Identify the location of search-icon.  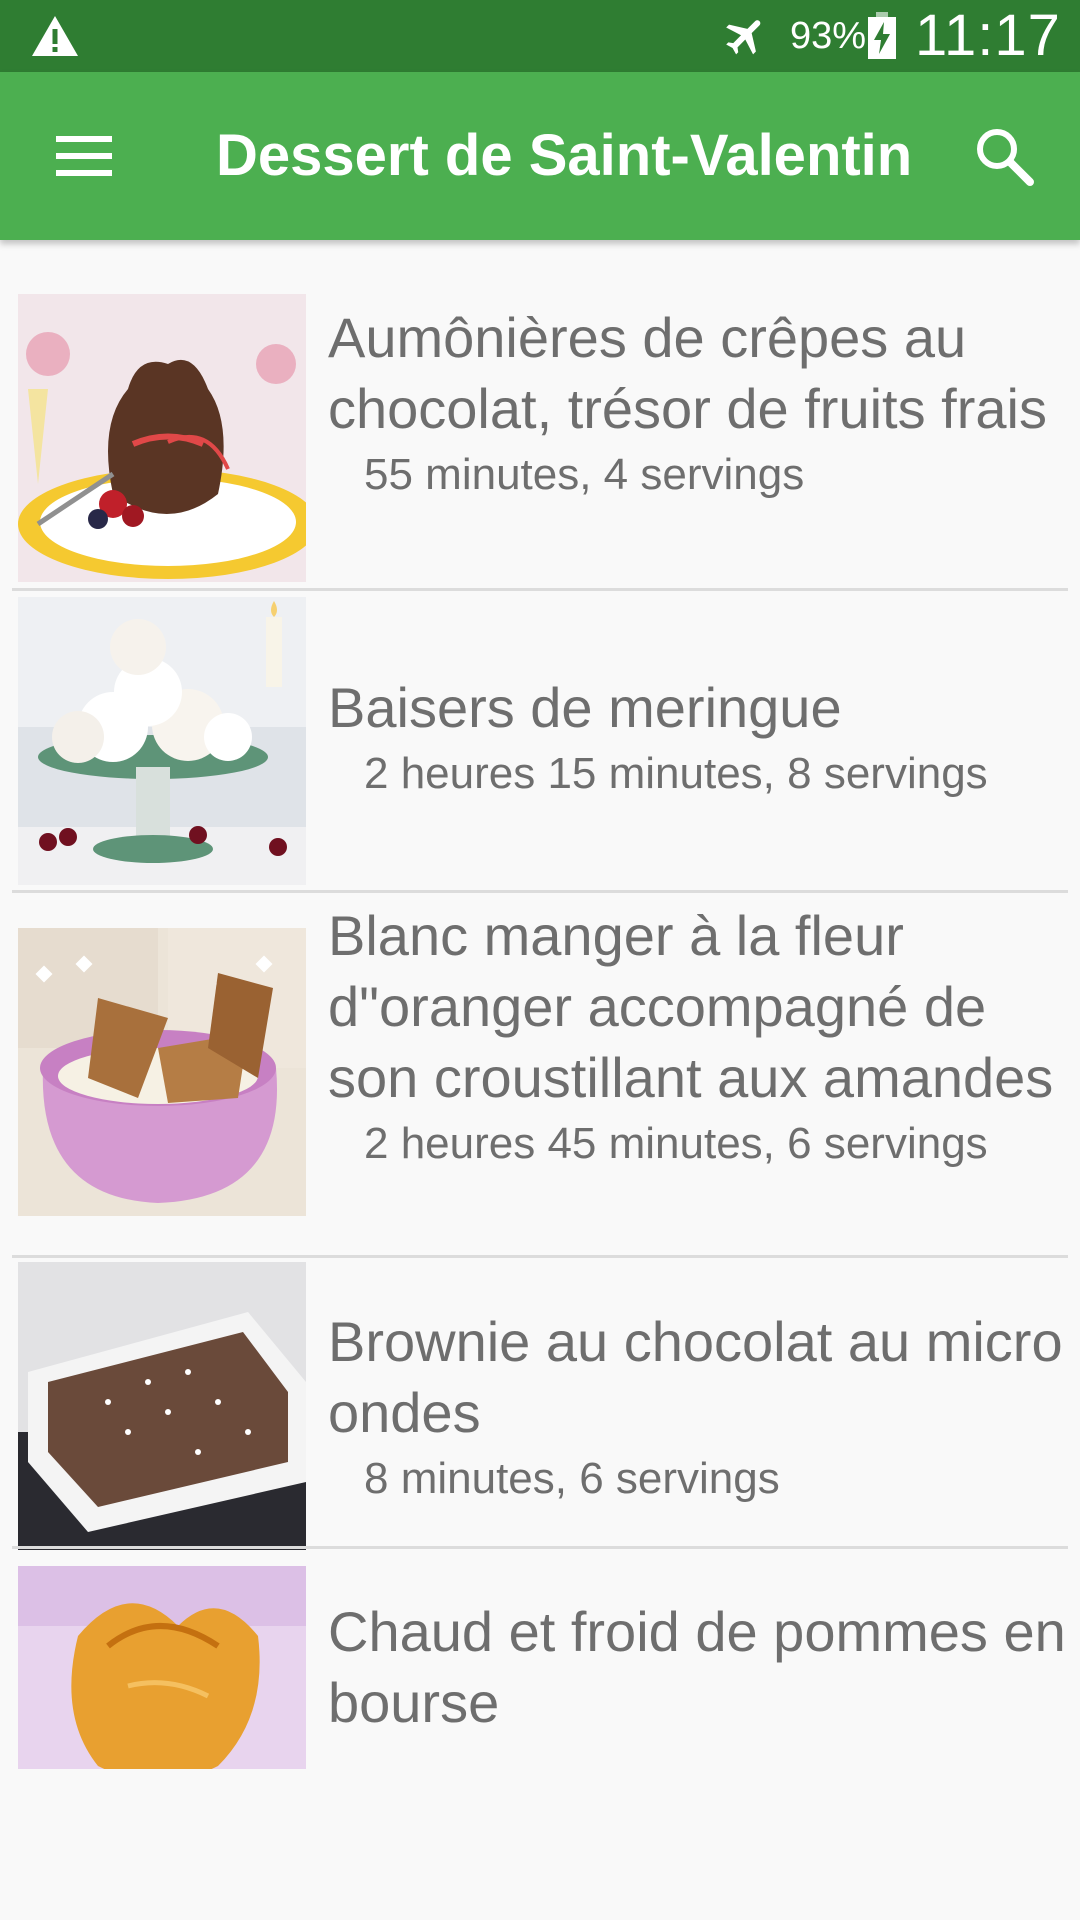
(1004, 156).